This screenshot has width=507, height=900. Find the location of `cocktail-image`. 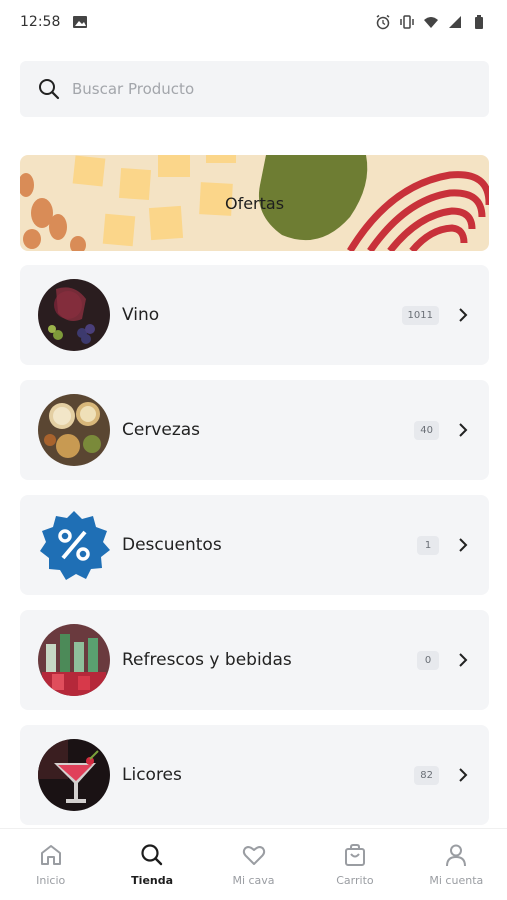

cocktail-image is located at coordinates (74, 775).